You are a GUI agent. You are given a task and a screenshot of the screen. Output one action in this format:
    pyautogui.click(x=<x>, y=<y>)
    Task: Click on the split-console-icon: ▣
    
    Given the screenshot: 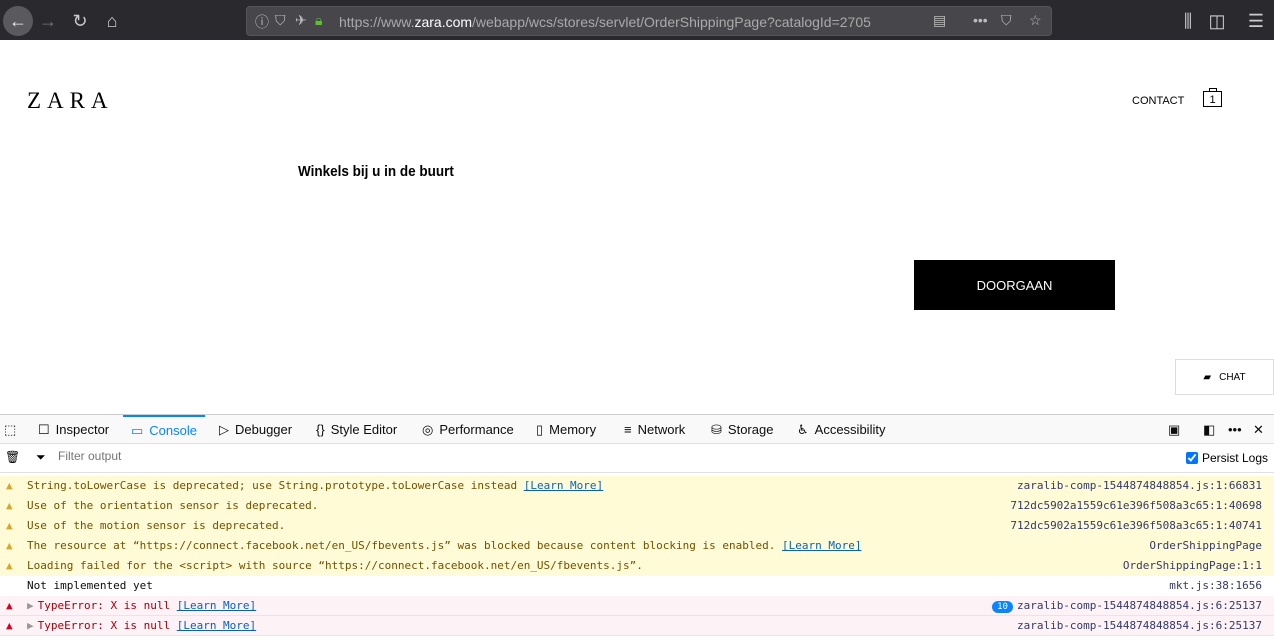 What is the action you would take?
    pyautogui.click(x=1174, y=429)
    